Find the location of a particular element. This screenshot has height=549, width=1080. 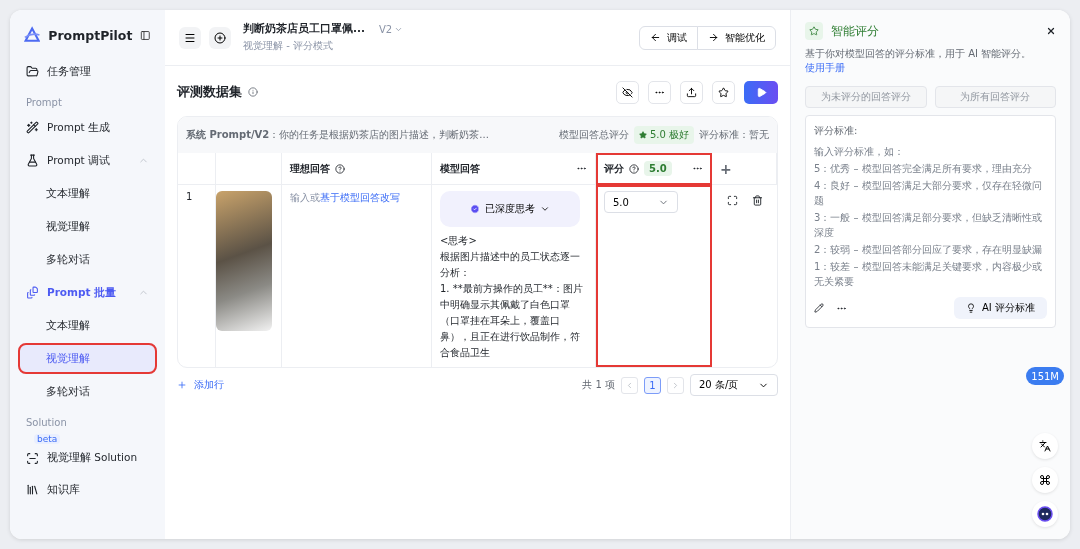

lightbulb-icon is located at coordinates (971, 308).